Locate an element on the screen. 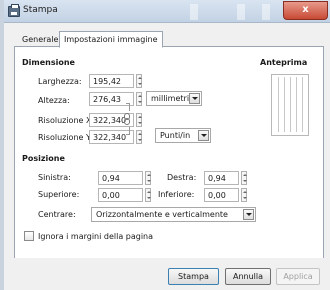 The height and width of the screenshot is (290, 330). destra-spinner is located at coordinates (244, 178).